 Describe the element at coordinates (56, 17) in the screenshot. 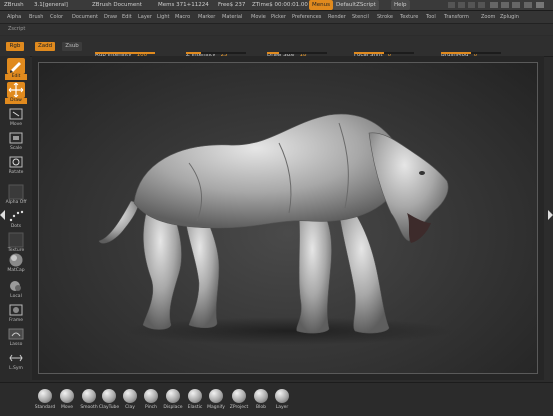

I see `menu-color: Color` at that location.